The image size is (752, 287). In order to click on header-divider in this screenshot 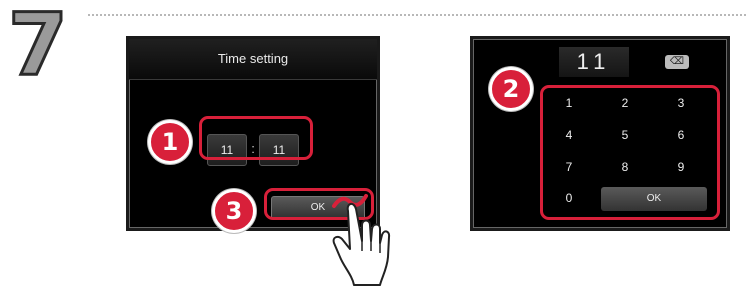, I will do `click(417, 15)`.